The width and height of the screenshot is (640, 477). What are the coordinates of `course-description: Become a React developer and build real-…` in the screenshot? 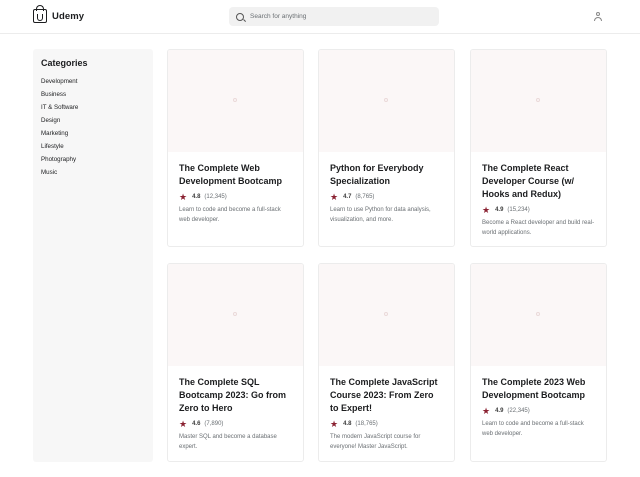 It's located at (538, 228).